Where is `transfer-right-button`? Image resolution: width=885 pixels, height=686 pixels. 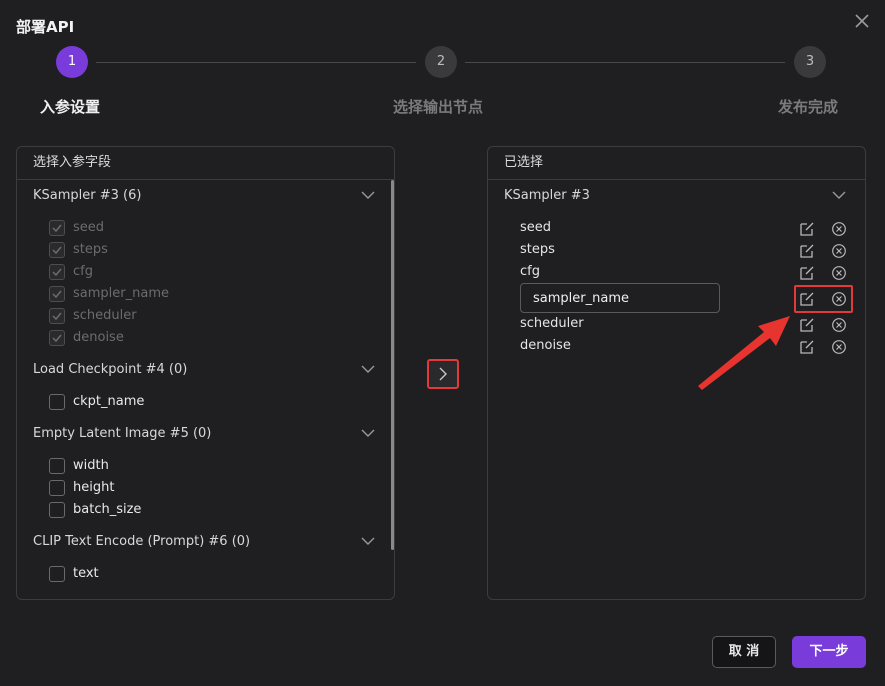 transfer-right-button is located at coordinates (443, 374).